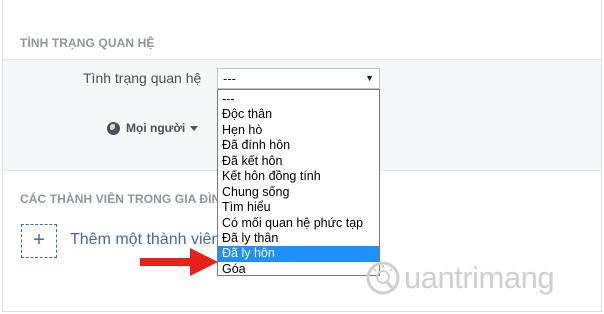 Image resolution: width=604 pixels, height=314 pixels. I want to click on select-value: ---, so click(229, 78).